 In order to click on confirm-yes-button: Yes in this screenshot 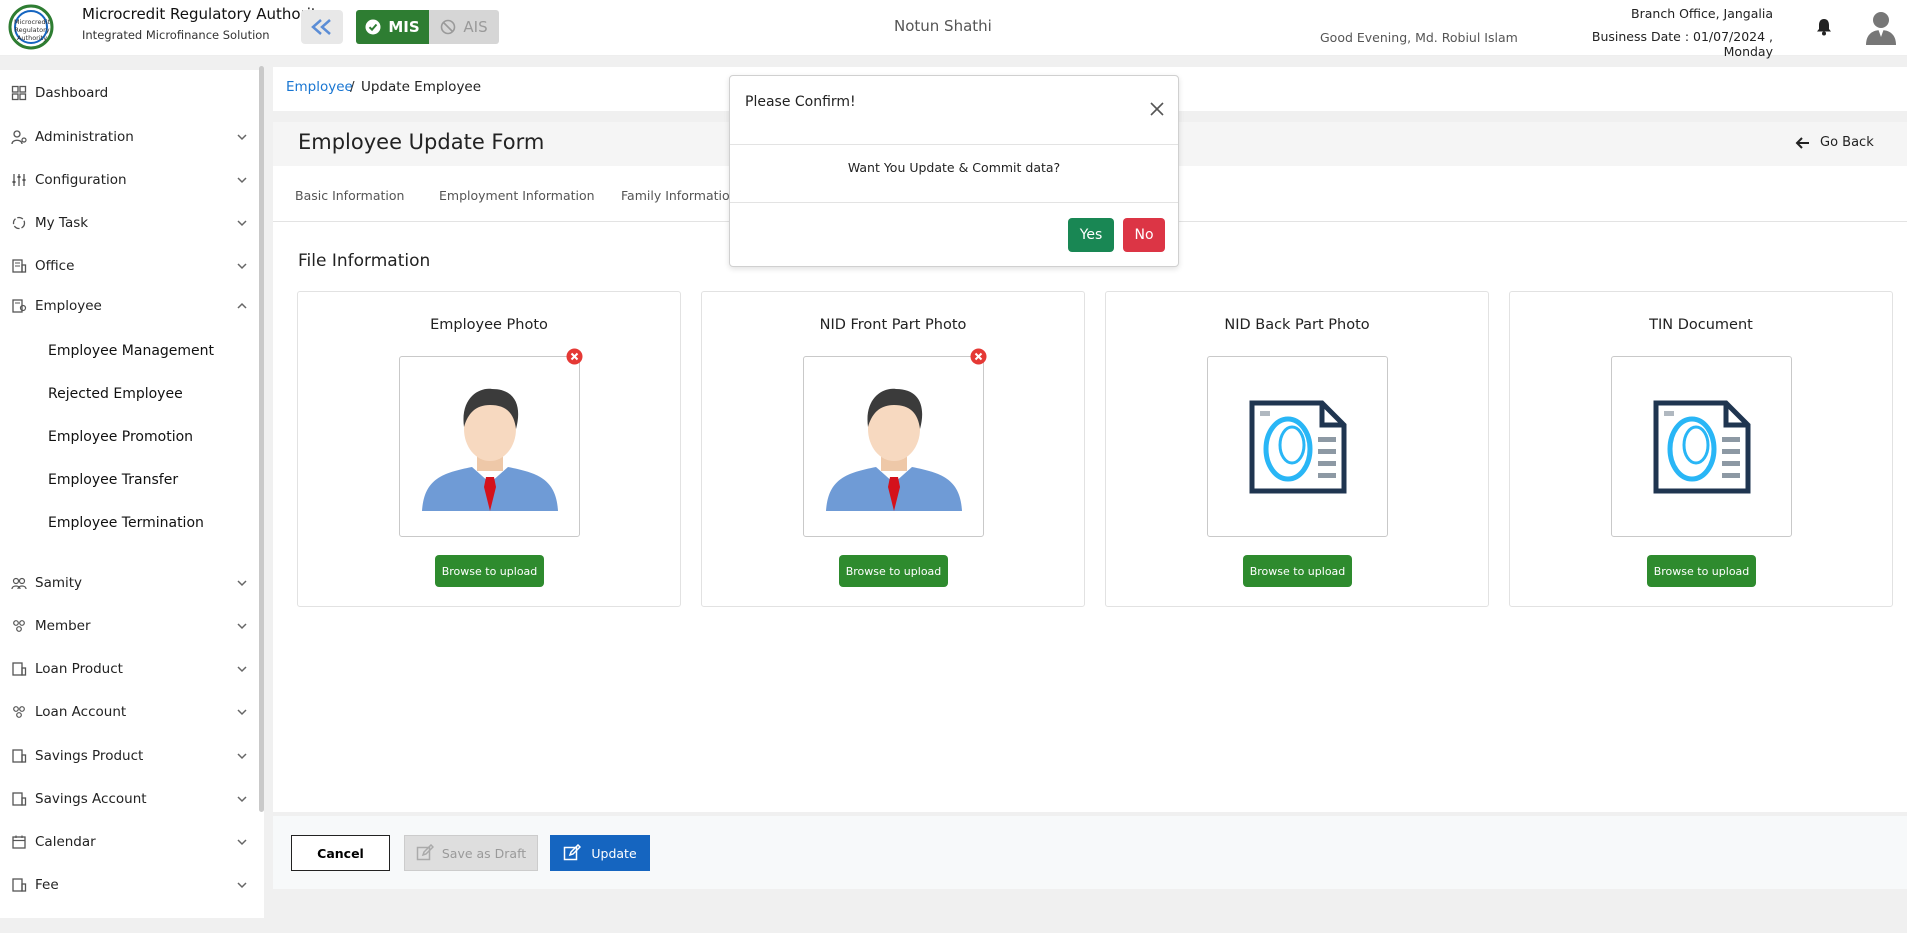, I will do `click(1091, 235)`.